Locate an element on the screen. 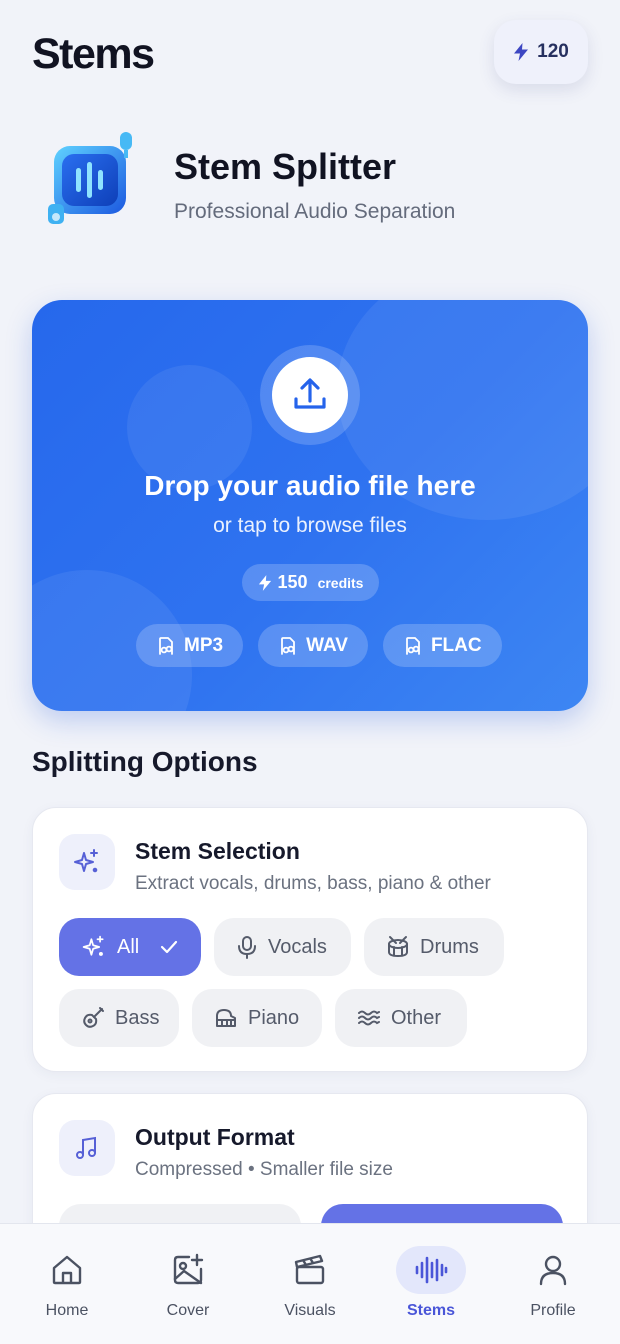 The width and height of the screenshot is (620, 1344). drum-icon is located at coordinates (398, 947).